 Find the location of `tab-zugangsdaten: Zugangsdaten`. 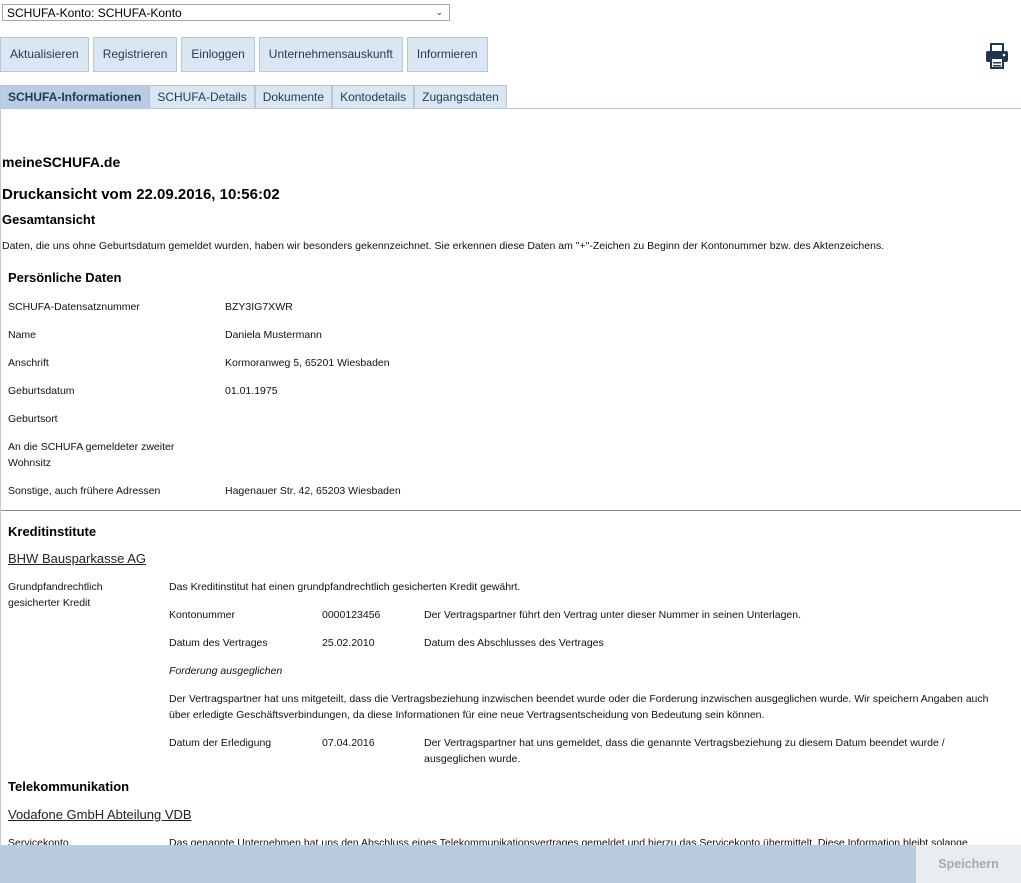

tab-zugangsdaten: Zugangsdaten is located at coordinates (460, 96).